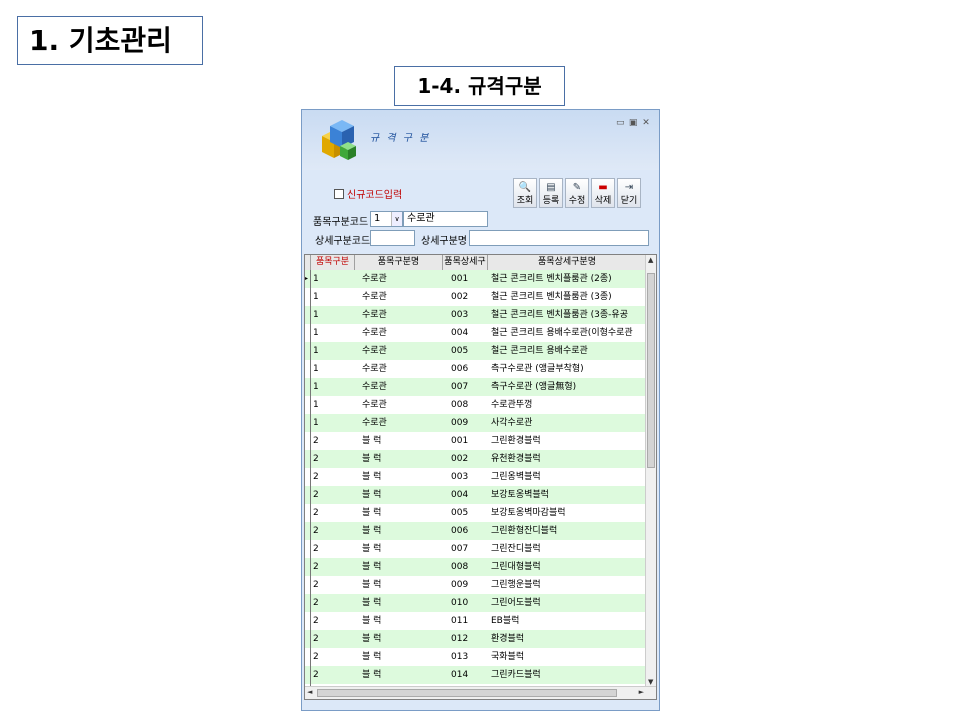  Describe the element at coordinates (516, 477) in the screenshot. I see `table-cell: 그린옹벽블럭` at that location.